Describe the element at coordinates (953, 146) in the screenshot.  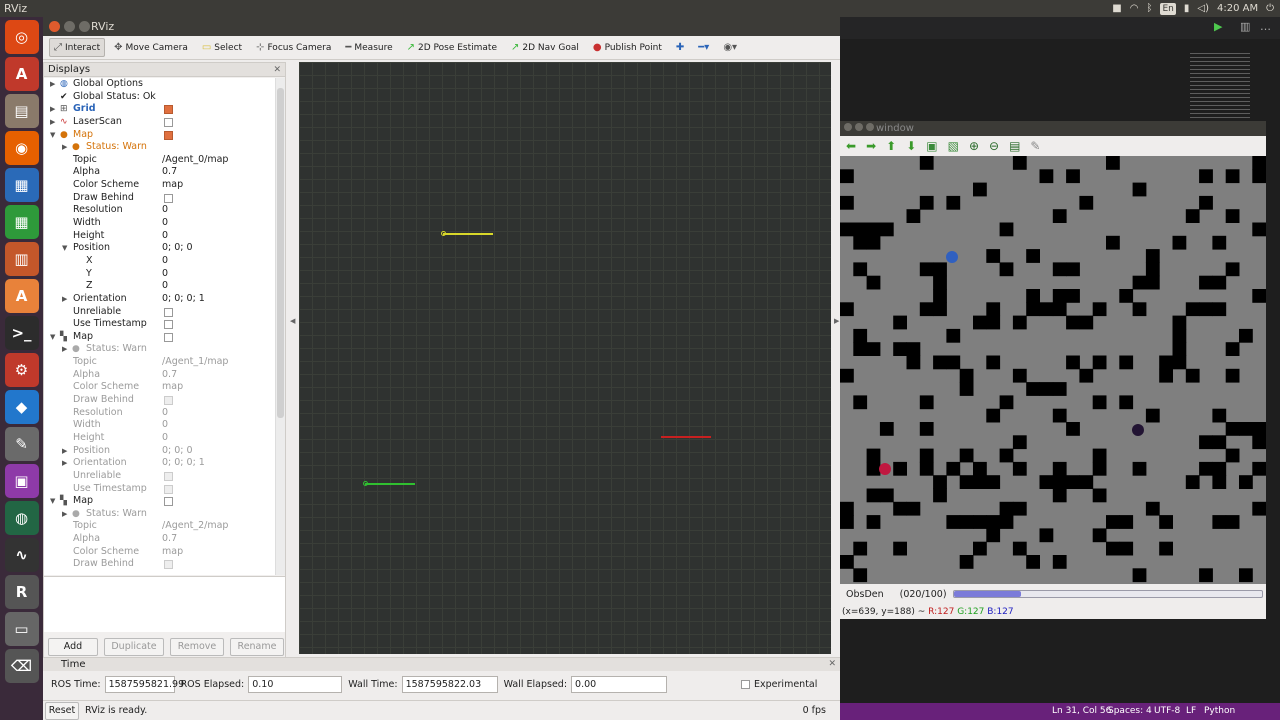
I see `zoom-fit-icon: ▧` at that location.